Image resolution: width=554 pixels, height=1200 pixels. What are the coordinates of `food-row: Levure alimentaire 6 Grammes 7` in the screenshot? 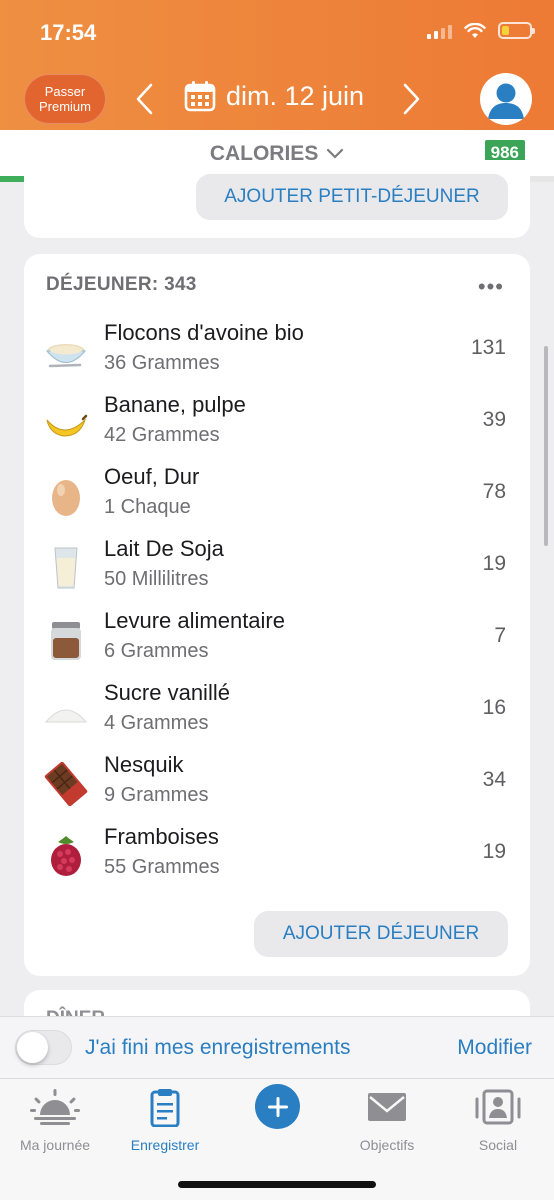 It's located at (277, 640).